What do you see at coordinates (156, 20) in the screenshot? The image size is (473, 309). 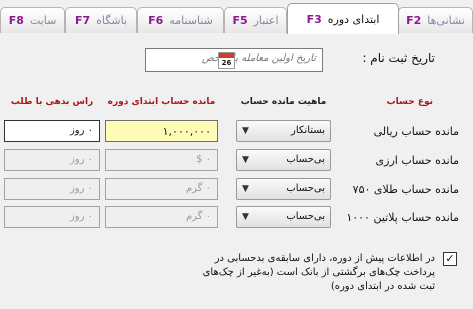 I see `tab-shortcut: F6` at bounding box center [156, 20].